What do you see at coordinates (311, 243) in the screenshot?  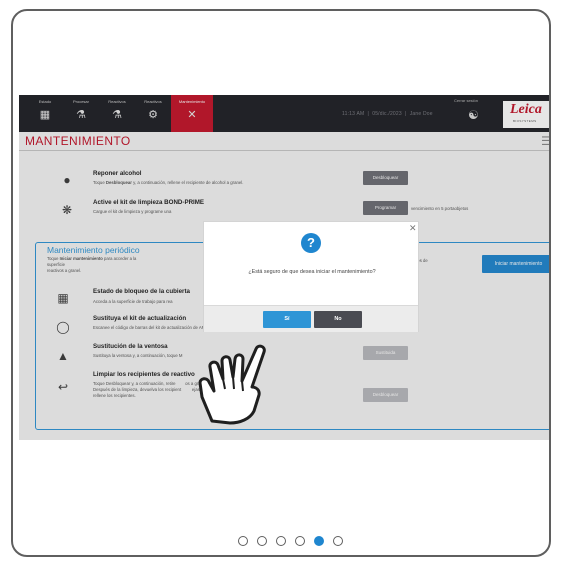 I see `question-icon: ?` at bounding box center [311, 243].